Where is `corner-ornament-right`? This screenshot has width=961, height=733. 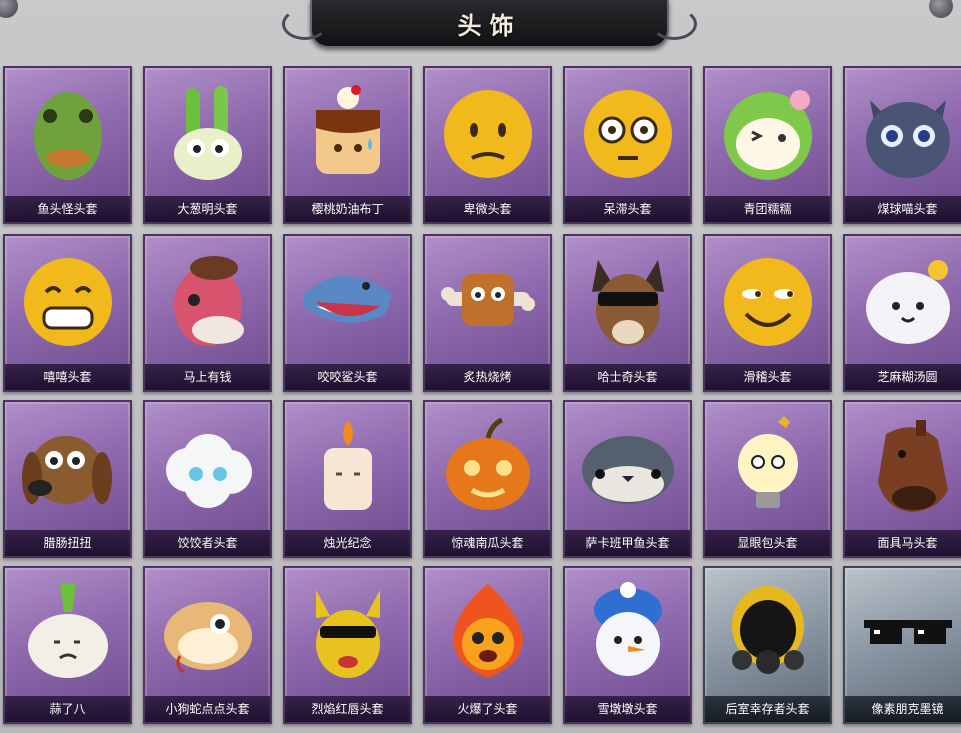 corner-ornament-right is located at coordinates (941, 9).